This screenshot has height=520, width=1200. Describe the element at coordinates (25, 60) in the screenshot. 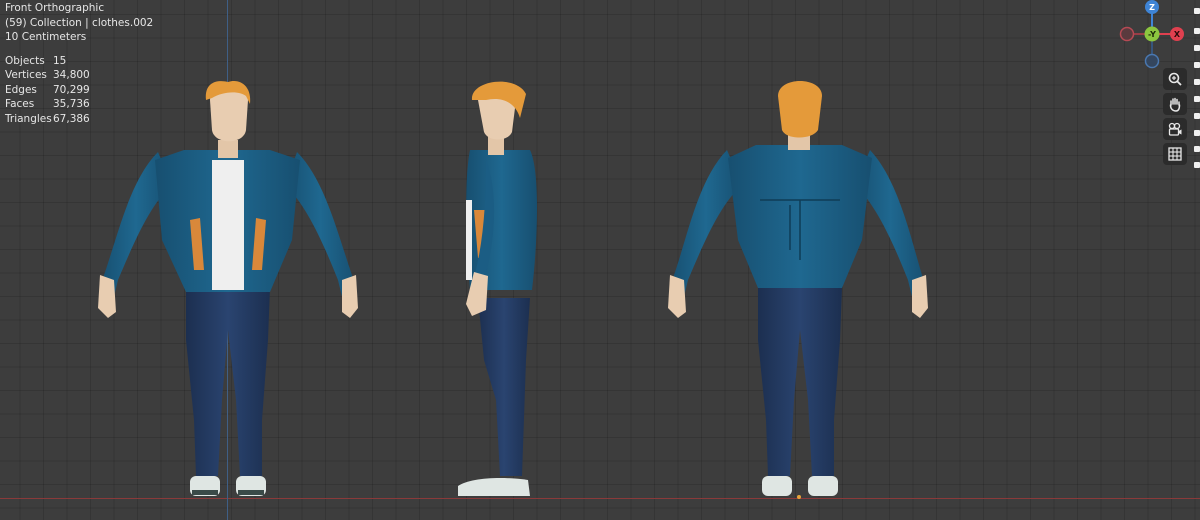

I see `stat-label: Objects` at that location.